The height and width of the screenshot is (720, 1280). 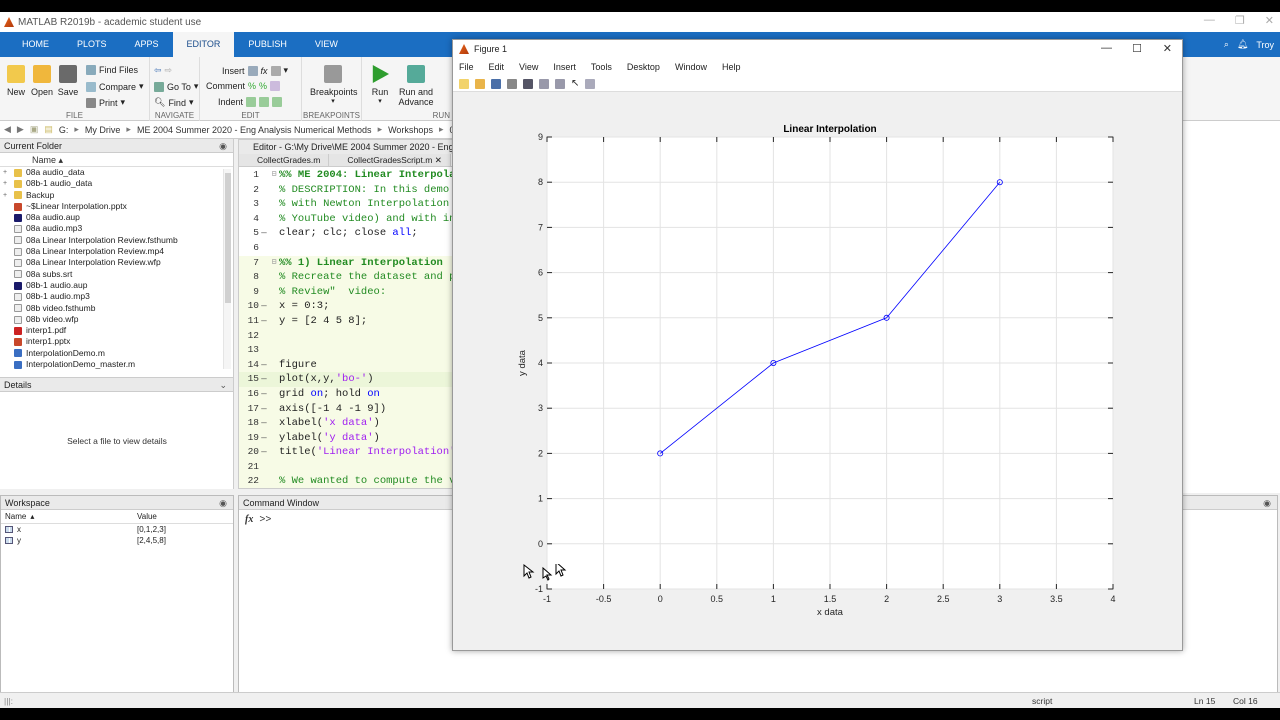 I want to click on minimize-icon: —, so click(x=1209, y=20).